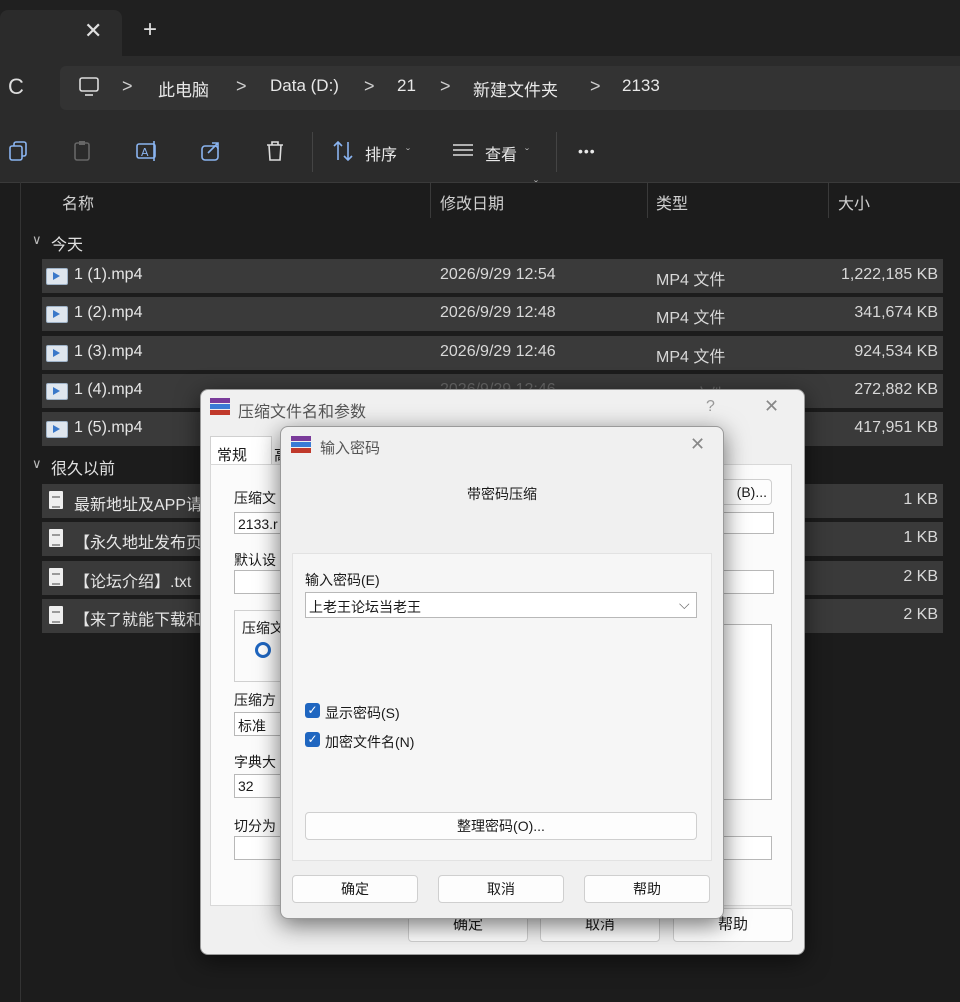 This screenshot has width=960, height=1002. Describe the element at coordinates (896, 351) in the screenshot. I see `file-size: 924,534 KB` at that location.